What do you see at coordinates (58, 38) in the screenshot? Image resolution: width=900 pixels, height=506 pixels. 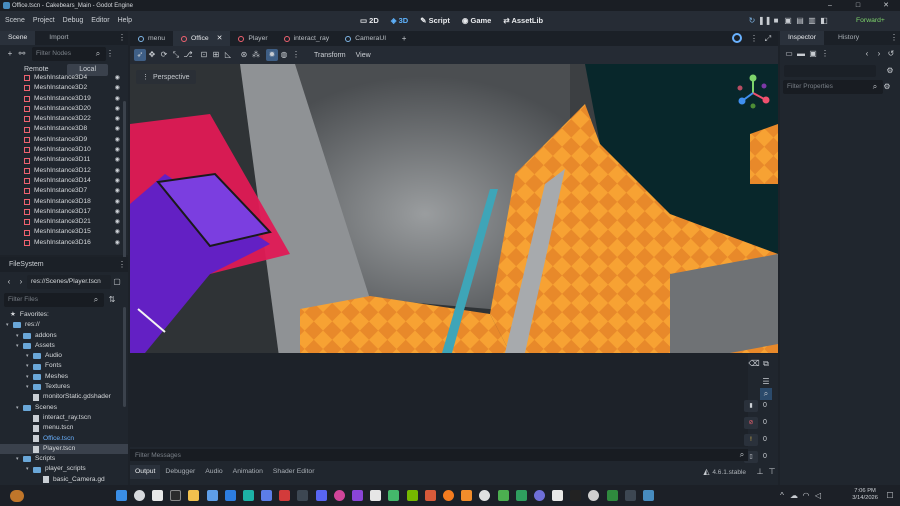 I see `tab-import: Import` at bounding box center [58, 38].